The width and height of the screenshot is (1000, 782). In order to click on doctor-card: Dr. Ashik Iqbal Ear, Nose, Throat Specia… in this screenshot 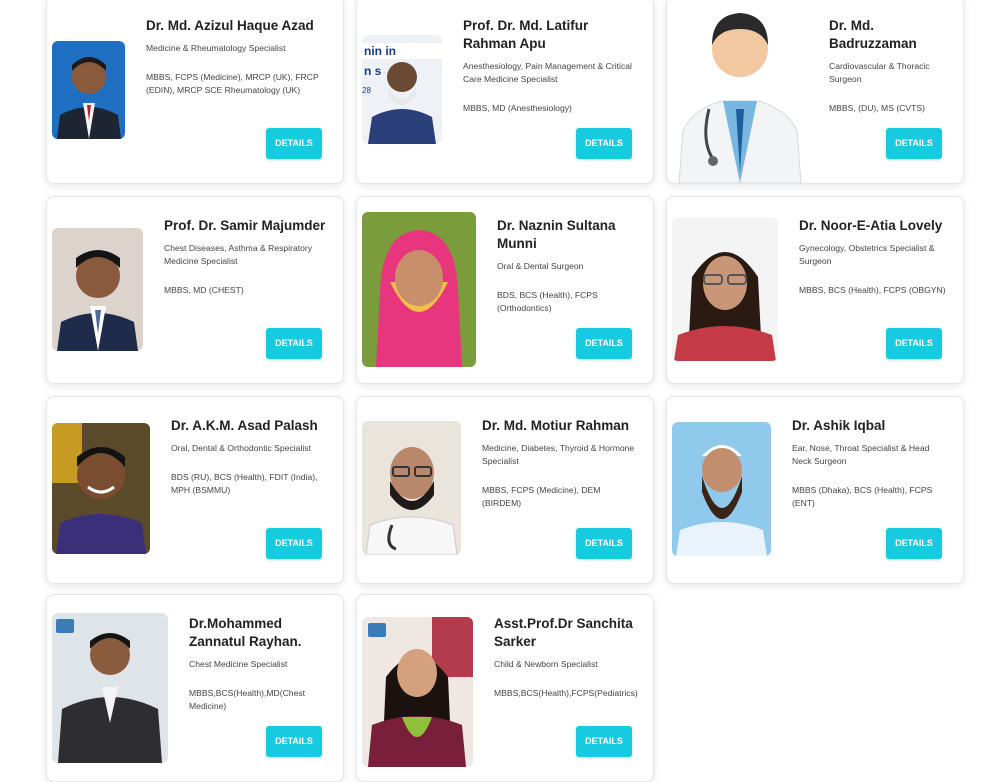, I will do `click(815, 490)`.